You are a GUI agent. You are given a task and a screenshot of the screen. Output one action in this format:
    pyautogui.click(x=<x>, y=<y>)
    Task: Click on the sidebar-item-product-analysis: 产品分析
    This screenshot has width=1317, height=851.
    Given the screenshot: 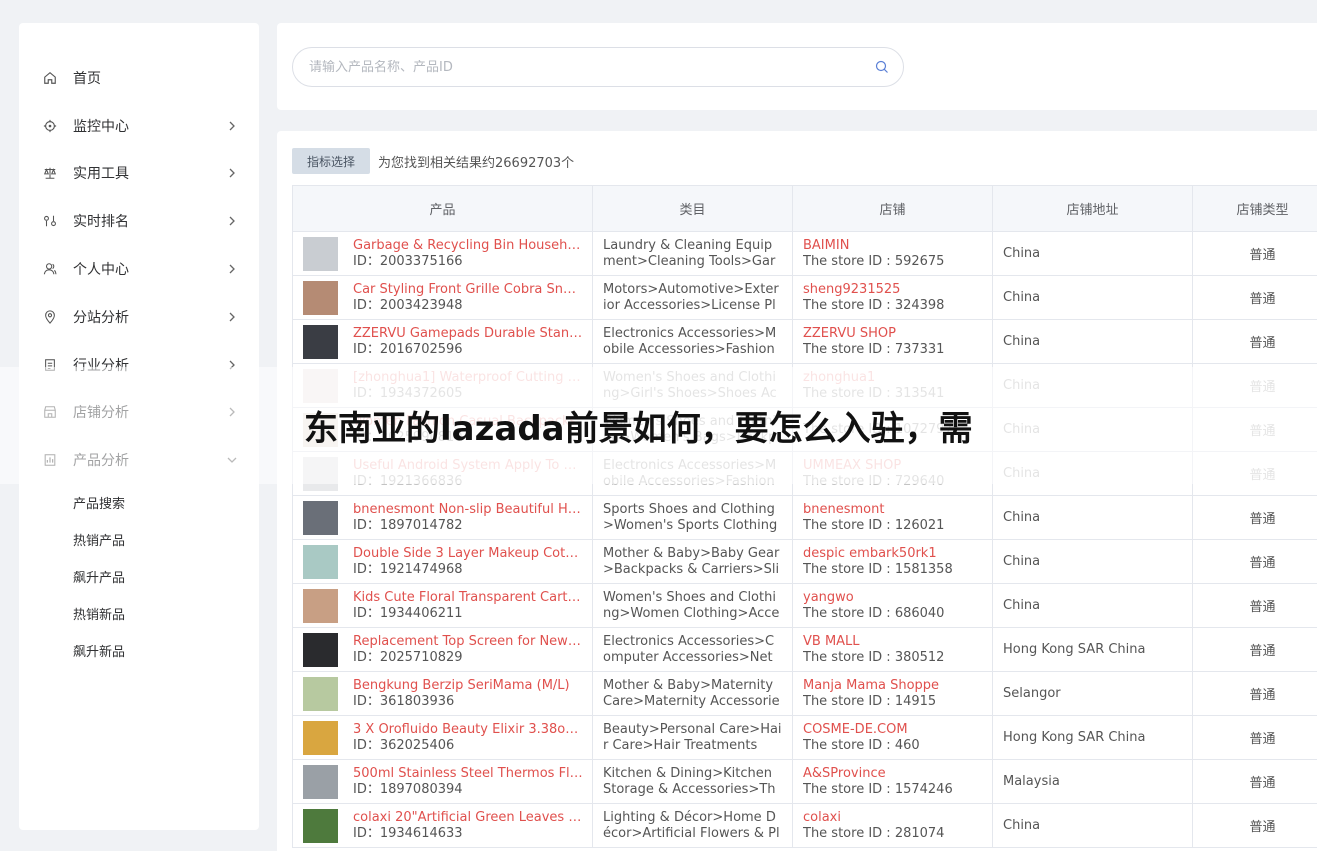 What is the action you would take?
    pyautogui.click(x=139, y=460)
    